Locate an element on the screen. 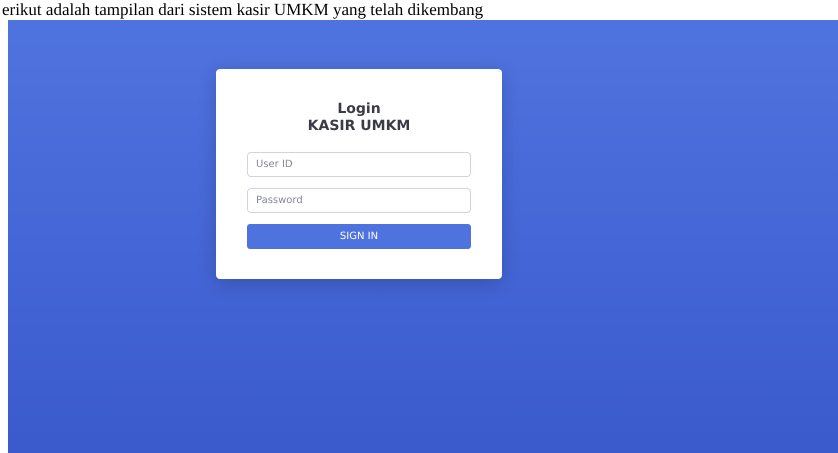 Image resolution: width=838 pixels, height=453 pixels. input-field: User ID is located at coordinates (359, 164).